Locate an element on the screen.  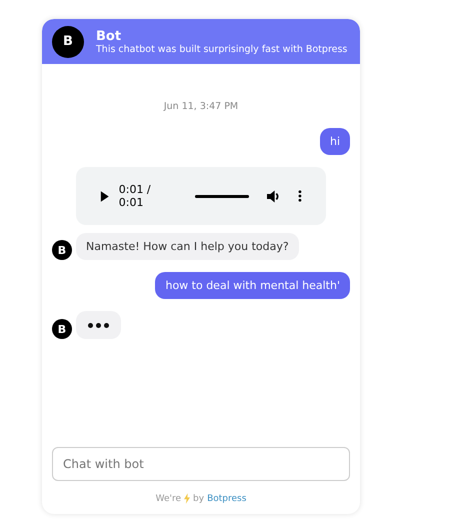
botpress-link: Botpress is located at coordinates (226, 499).